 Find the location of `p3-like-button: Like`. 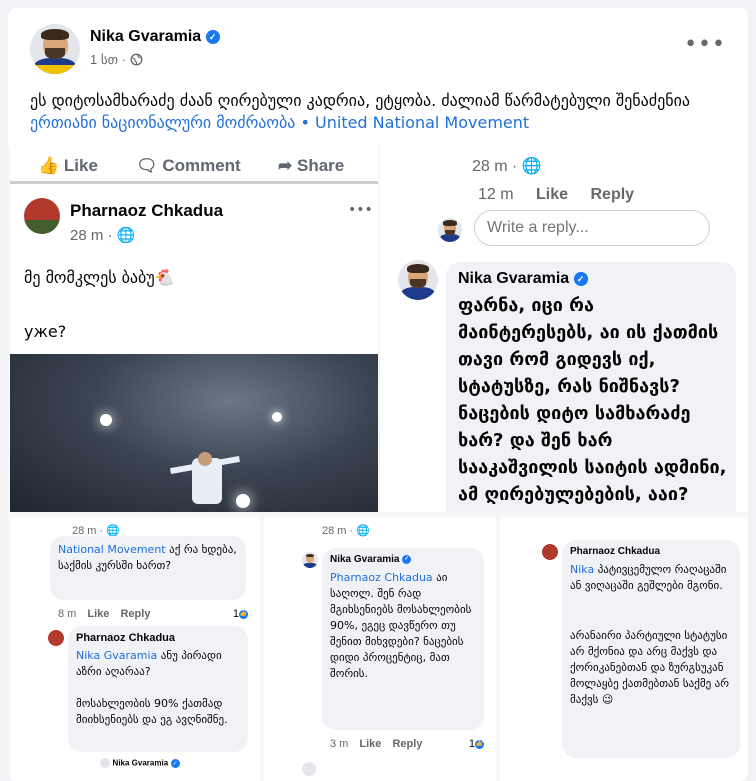

p3-like-button: Like is located at coordinates (98, 614).